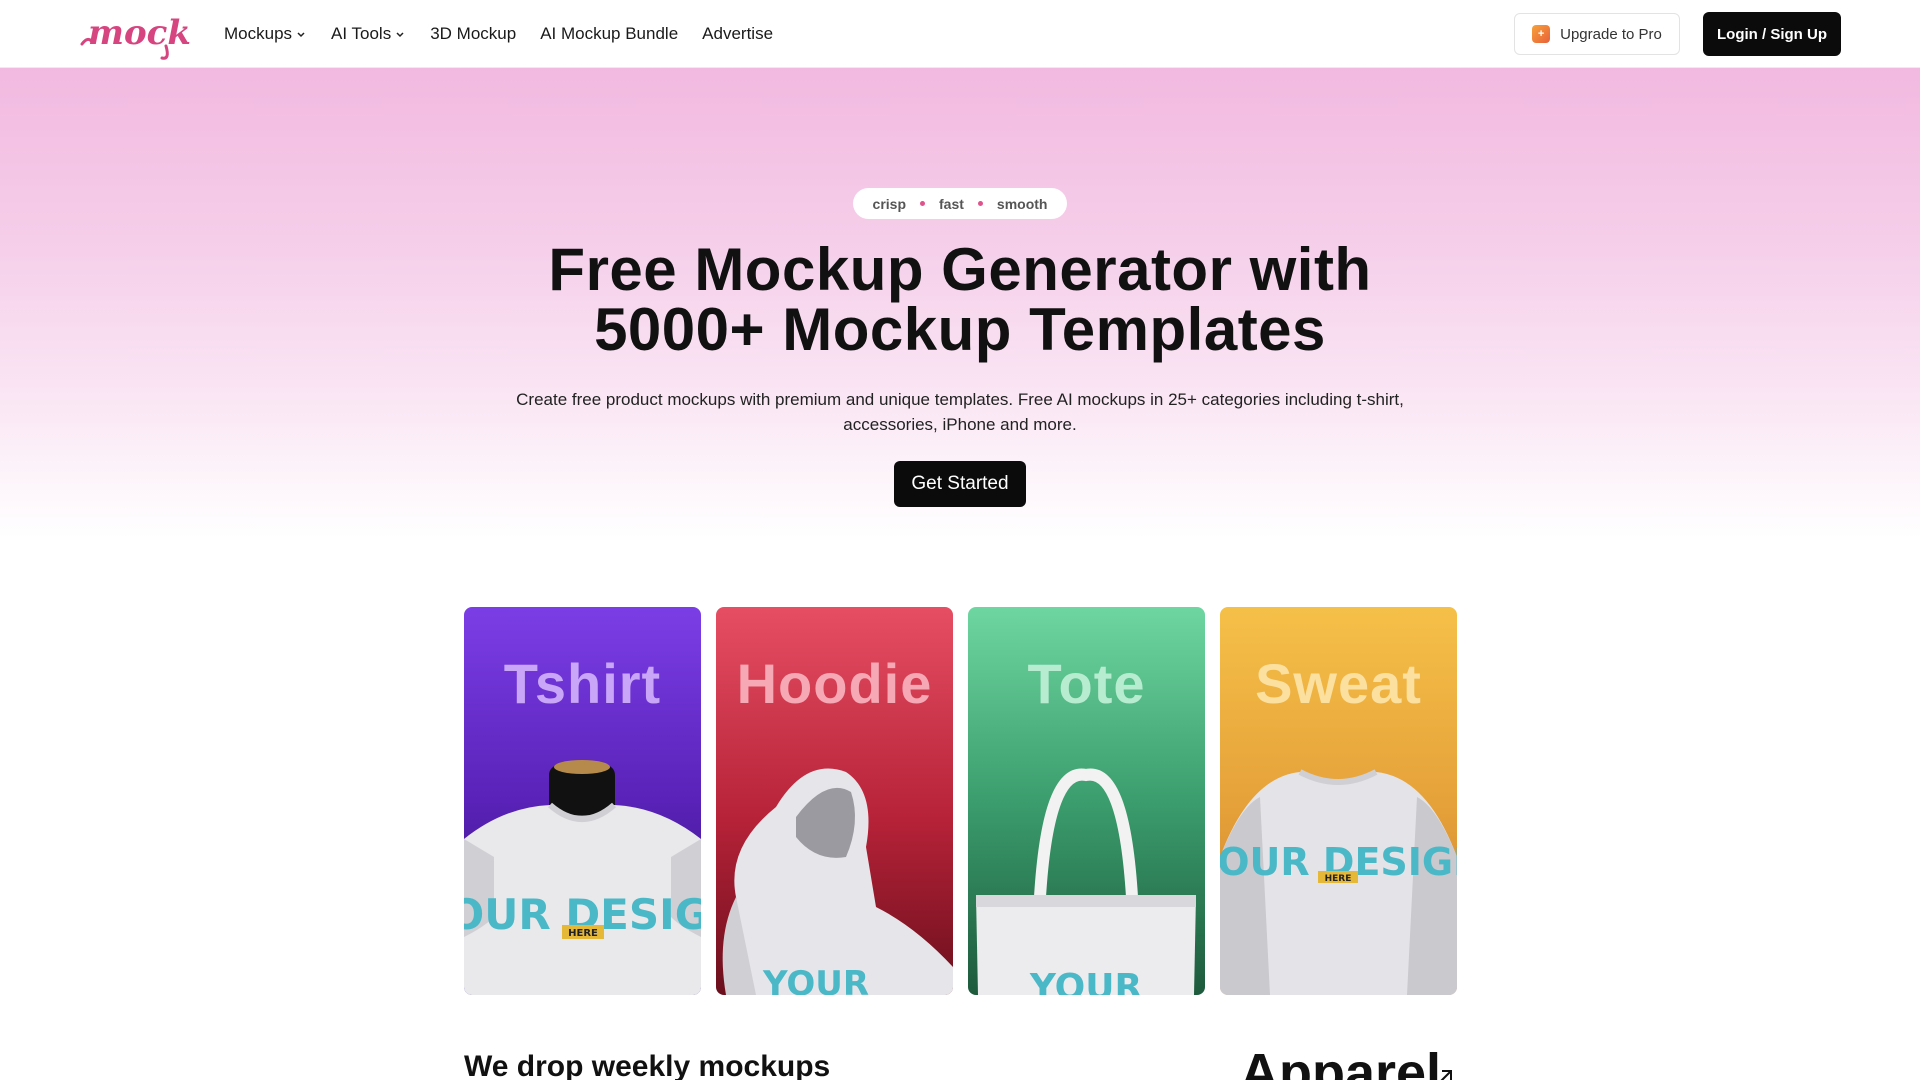 This screenshot has height=1080, width=1920. I want to click on get-started-button: Get Started, so click(960, 484).